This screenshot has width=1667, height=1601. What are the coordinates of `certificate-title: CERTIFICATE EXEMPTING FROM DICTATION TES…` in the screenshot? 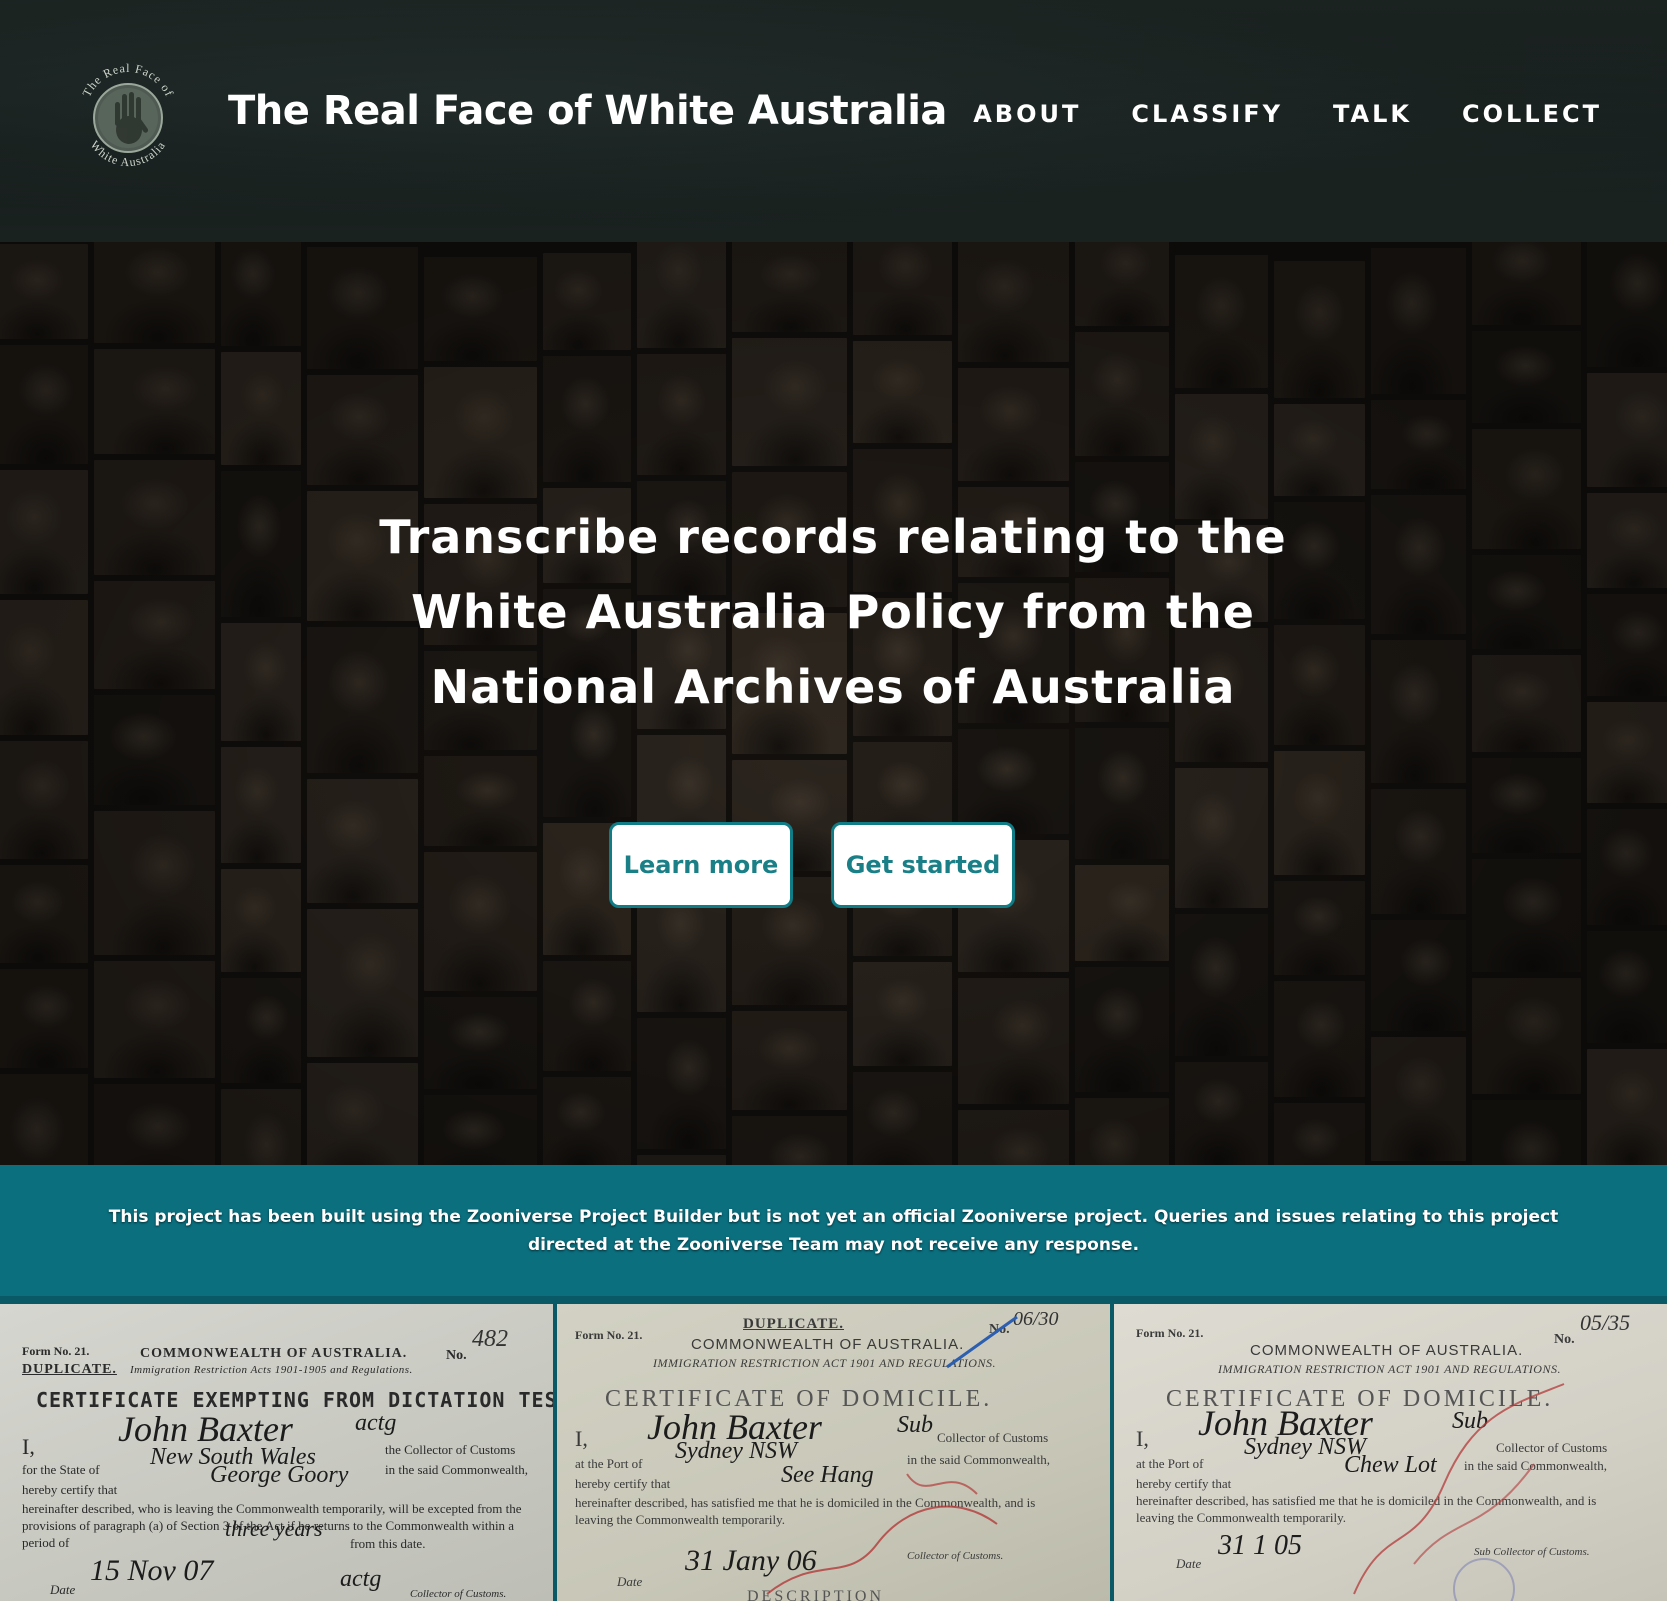 It's located at (294, 1400).